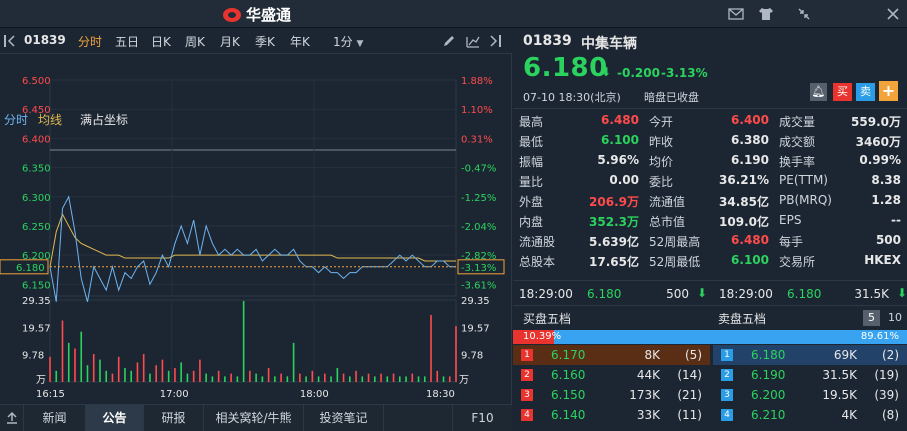 This screenshot has width=907, height=431. Describe the element at coordinates (115, 418) in the screenshot. I see `tab-announcements: 公告` at that location.